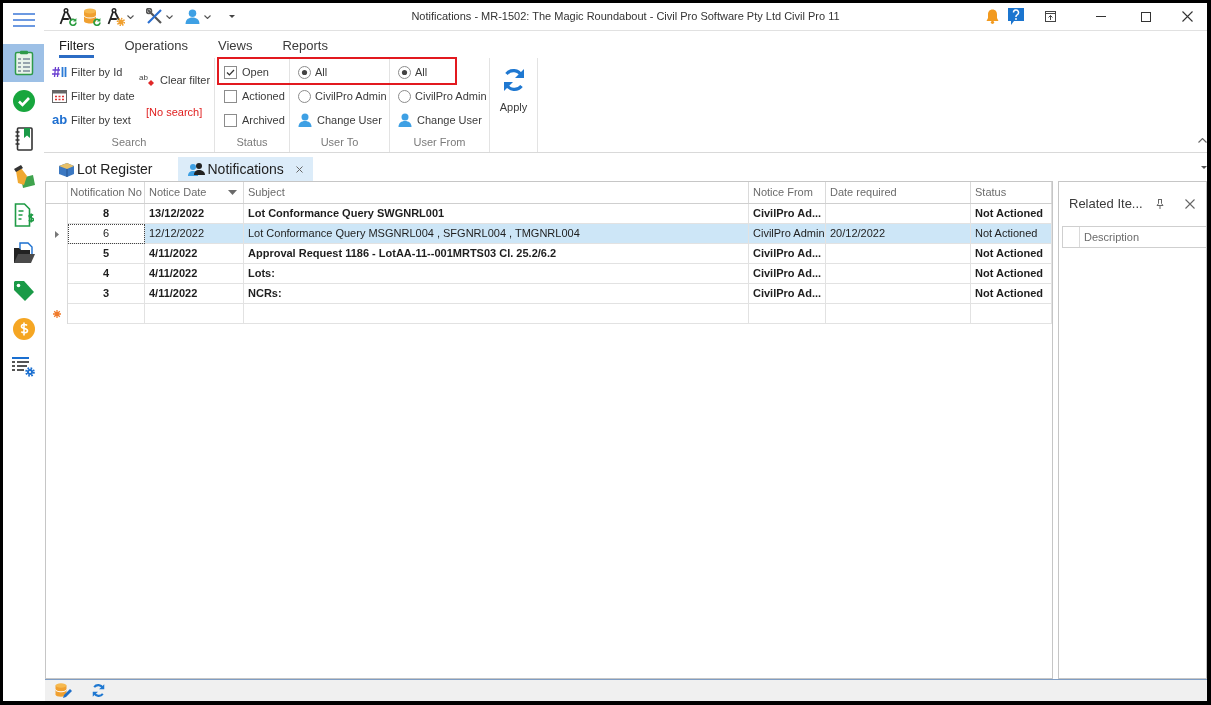  I want to click on help-icon, so click(1016, 16).